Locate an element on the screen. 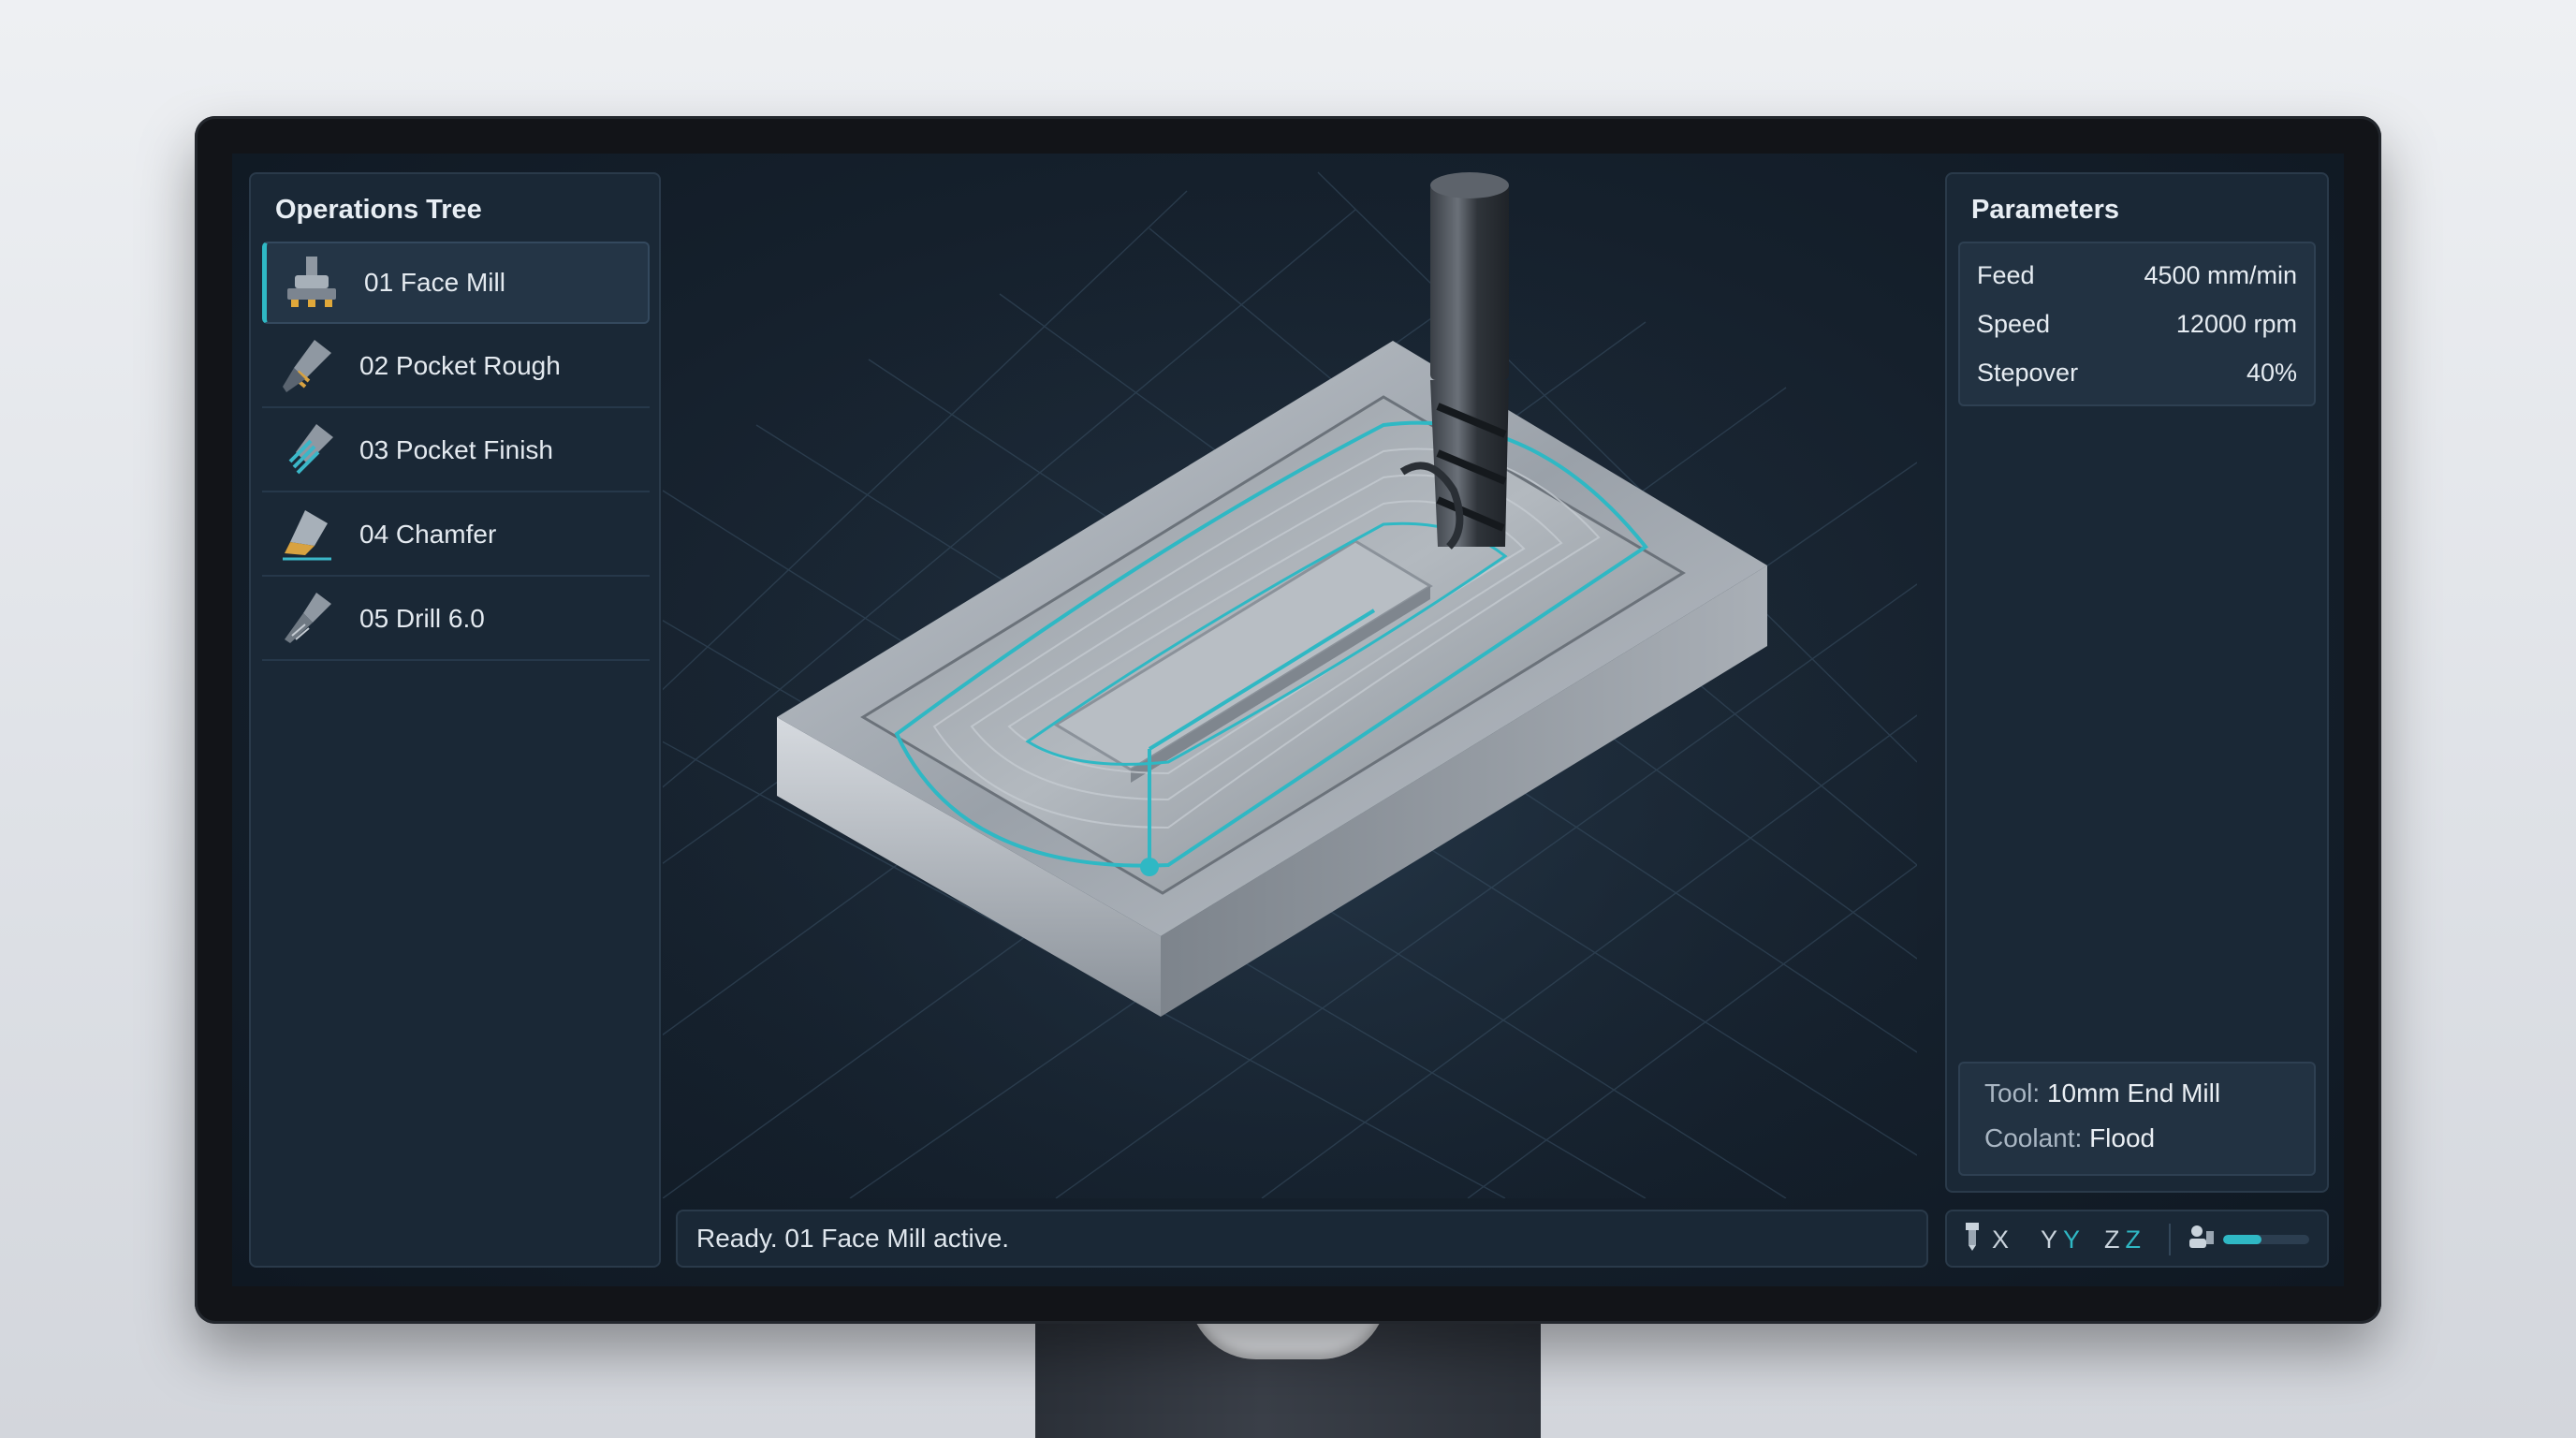 Image resolution: width=2576 pixels, height=1438 pixels. operation-item-drill: 05 Drill 6.0 is located at coordinates (456, 620).